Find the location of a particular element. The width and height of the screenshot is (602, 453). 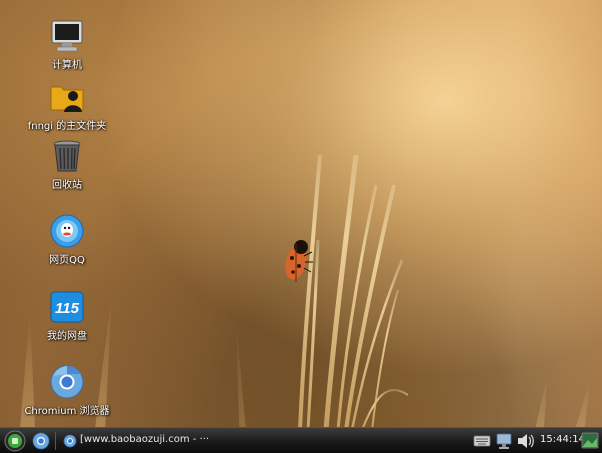

qq-icon is located at coordinates (67, 231).